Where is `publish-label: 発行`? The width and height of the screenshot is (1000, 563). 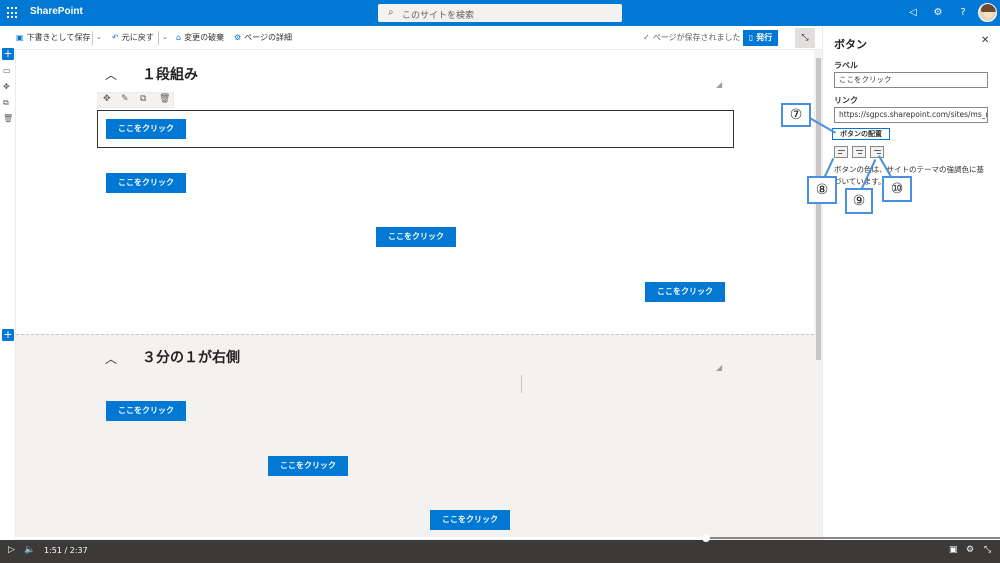
publish-label: 発行 is located at coordinates (764, 37).